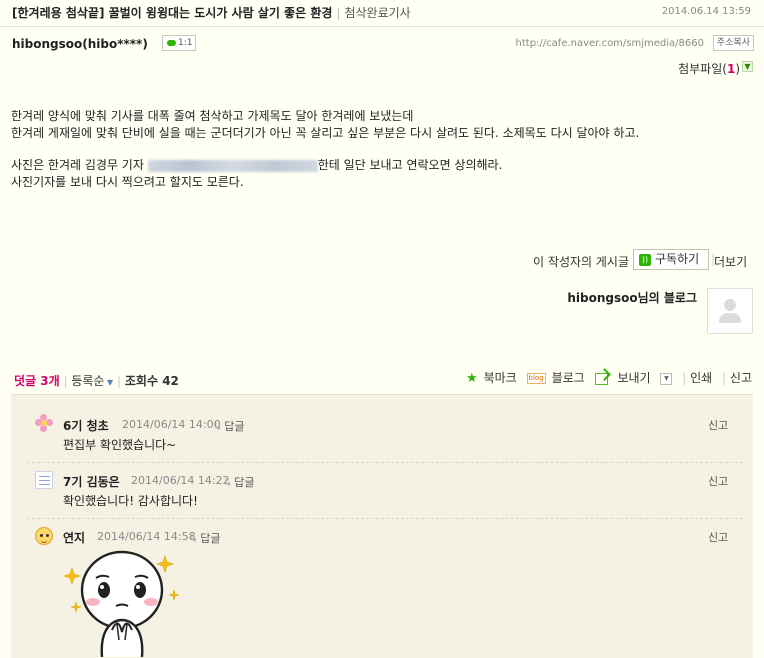 Image resolution: width=764 pixels, height=658 pixels. Describe the element at coordinates (500, 378) in the screenshot. I see `bookmark-label: 북마크` at that location.